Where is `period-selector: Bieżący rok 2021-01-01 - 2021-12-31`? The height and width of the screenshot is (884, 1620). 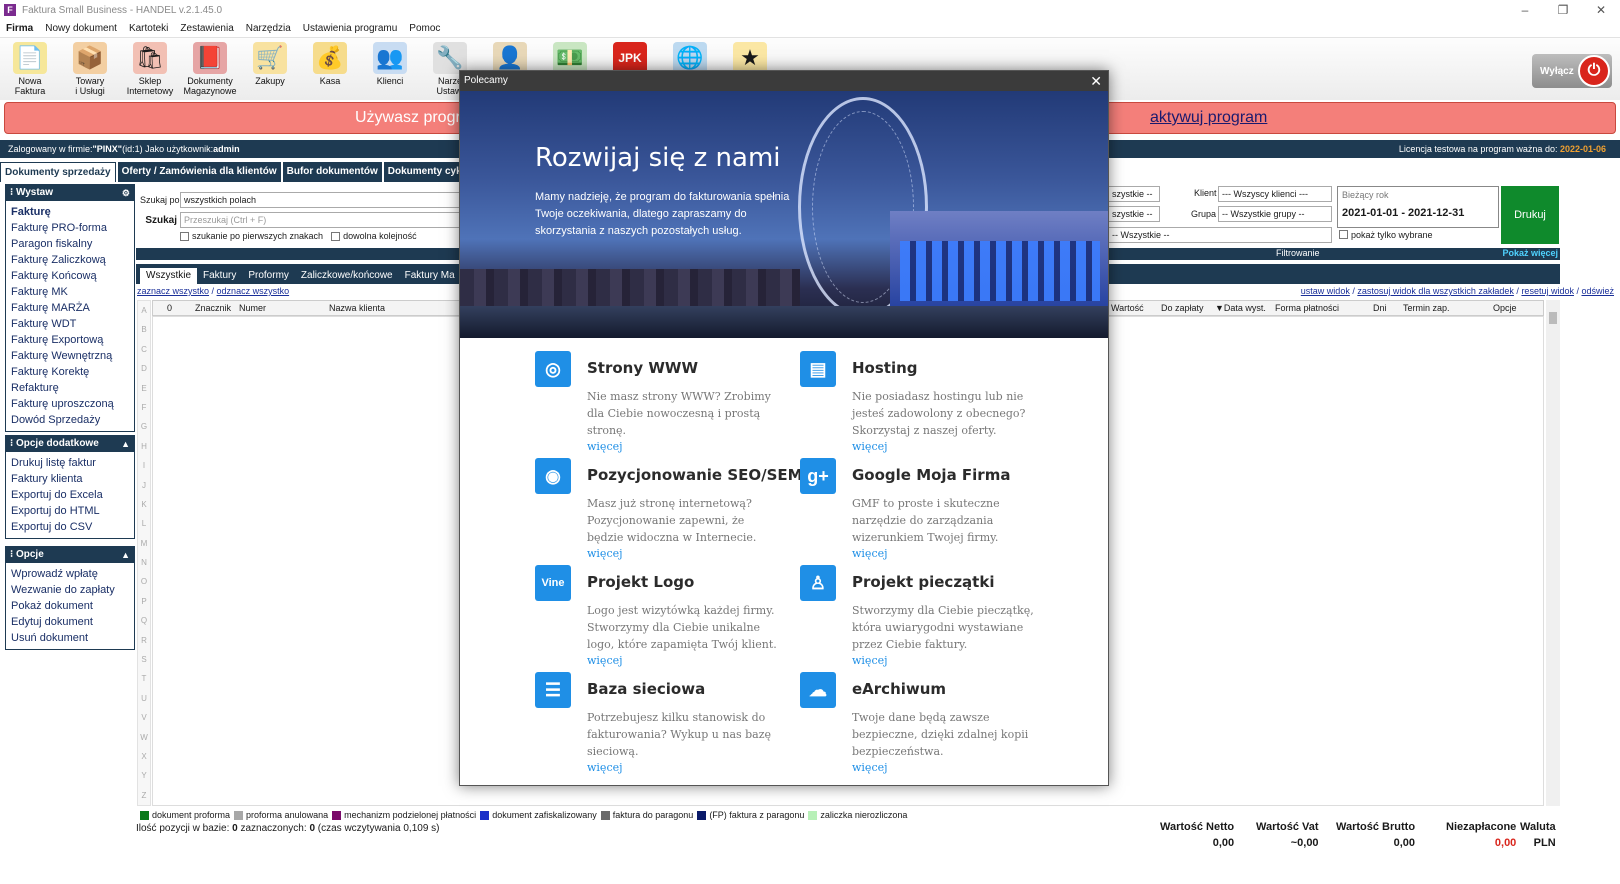
period-selector: Bieżący rok 2021-01-01 - 2021-12-31 is located at coordinates (1418, 207).